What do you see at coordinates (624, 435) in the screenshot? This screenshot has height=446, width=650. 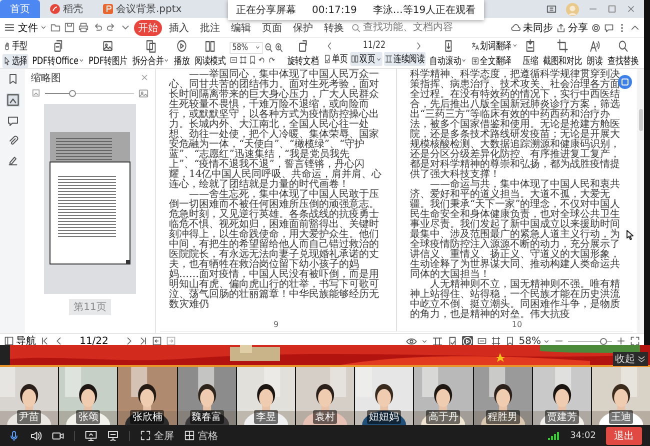 I see `leave-button: 退出` at bounding box center [624, 435].